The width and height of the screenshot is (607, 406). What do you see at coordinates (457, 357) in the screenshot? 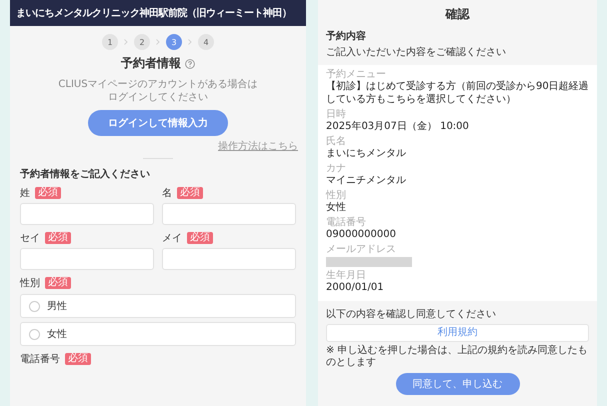
I see `notice-text: ※ 申し込むを押した場合は、上記の規約を読み同意したものとします` at bounding box center [457, 357].